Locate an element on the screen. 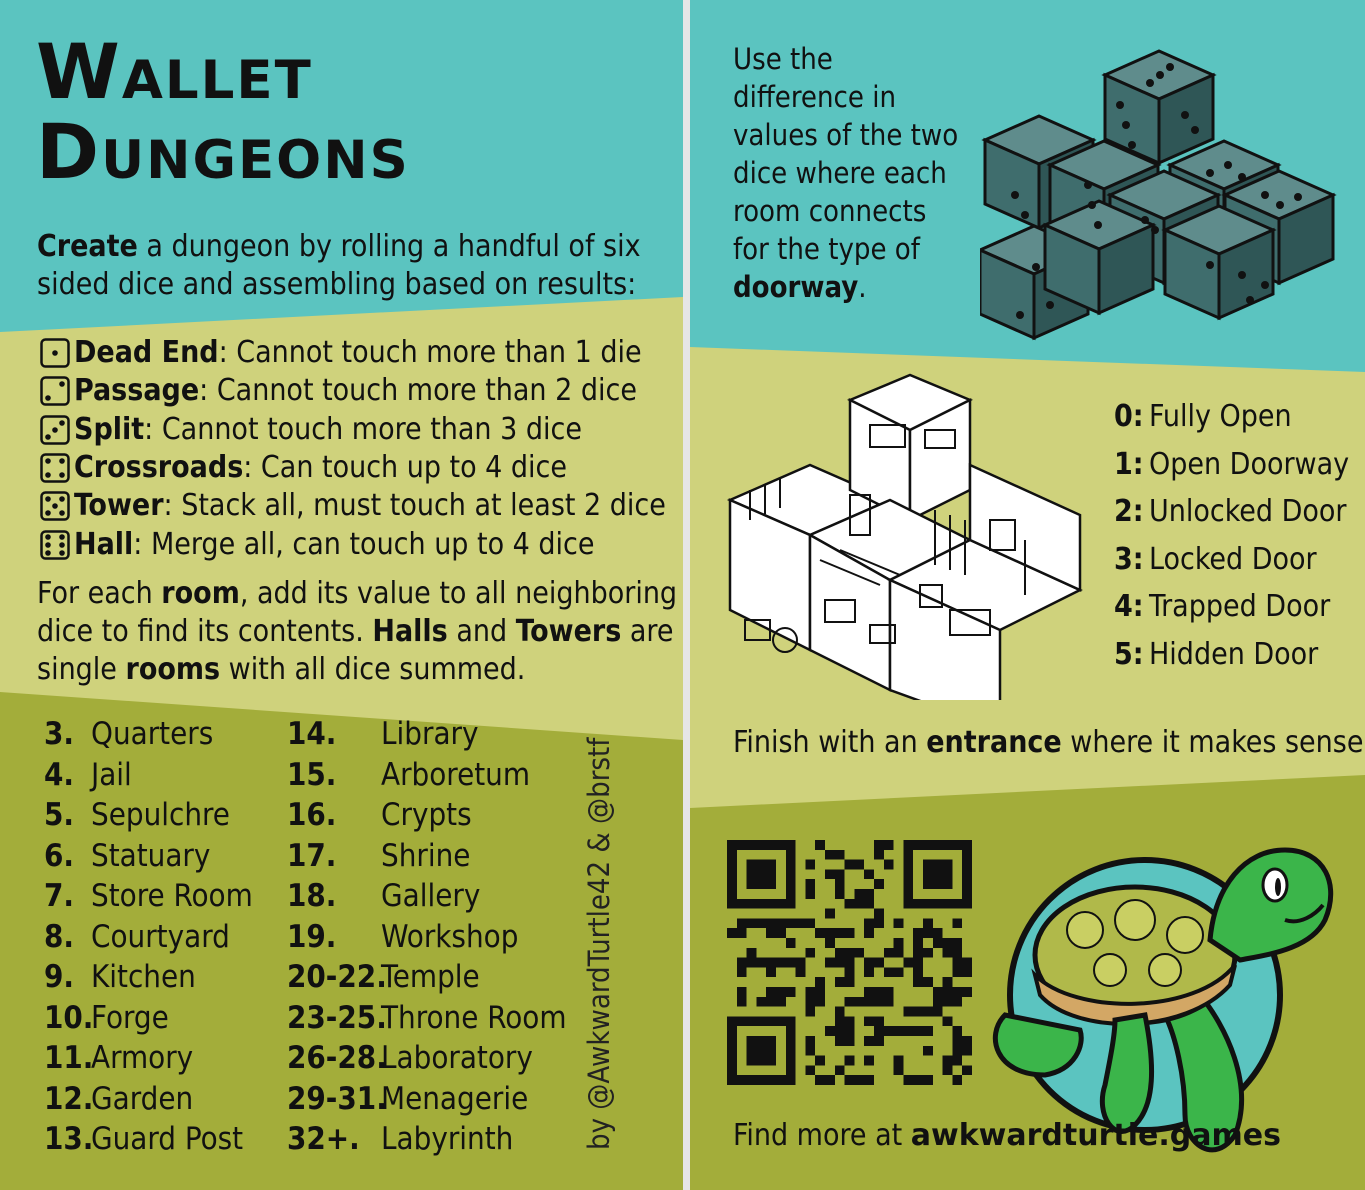 The height and width of the screenshot is (1190, 1365). door-type: Unlocked Door is located at coordinates (1248, 512).